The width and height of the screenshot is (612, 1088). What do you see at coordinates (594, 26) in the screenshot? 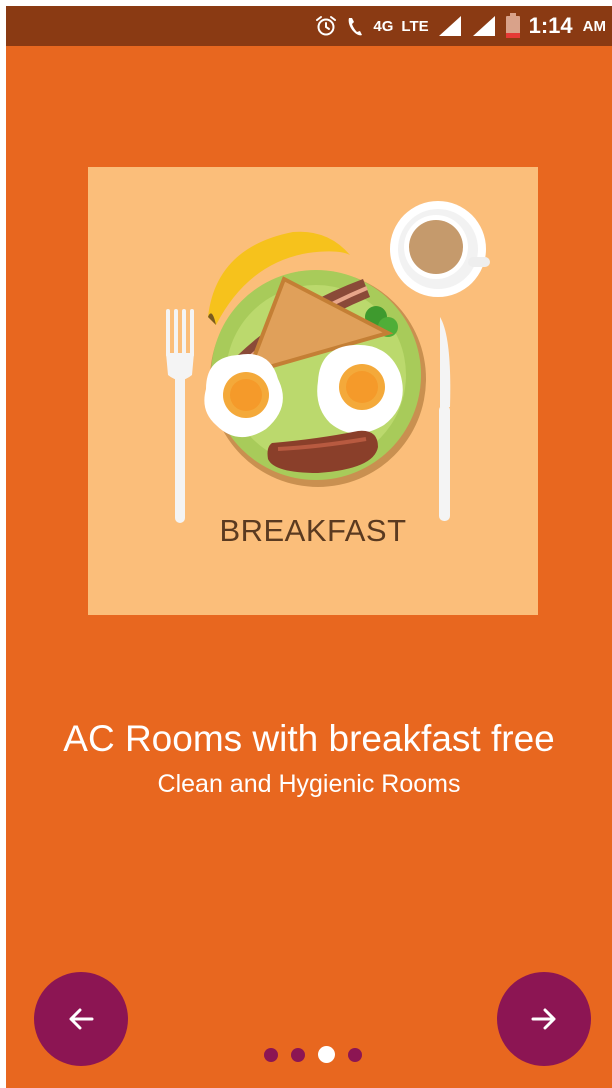
I see `status-ampm: AM` at bounding box center [594, 26].